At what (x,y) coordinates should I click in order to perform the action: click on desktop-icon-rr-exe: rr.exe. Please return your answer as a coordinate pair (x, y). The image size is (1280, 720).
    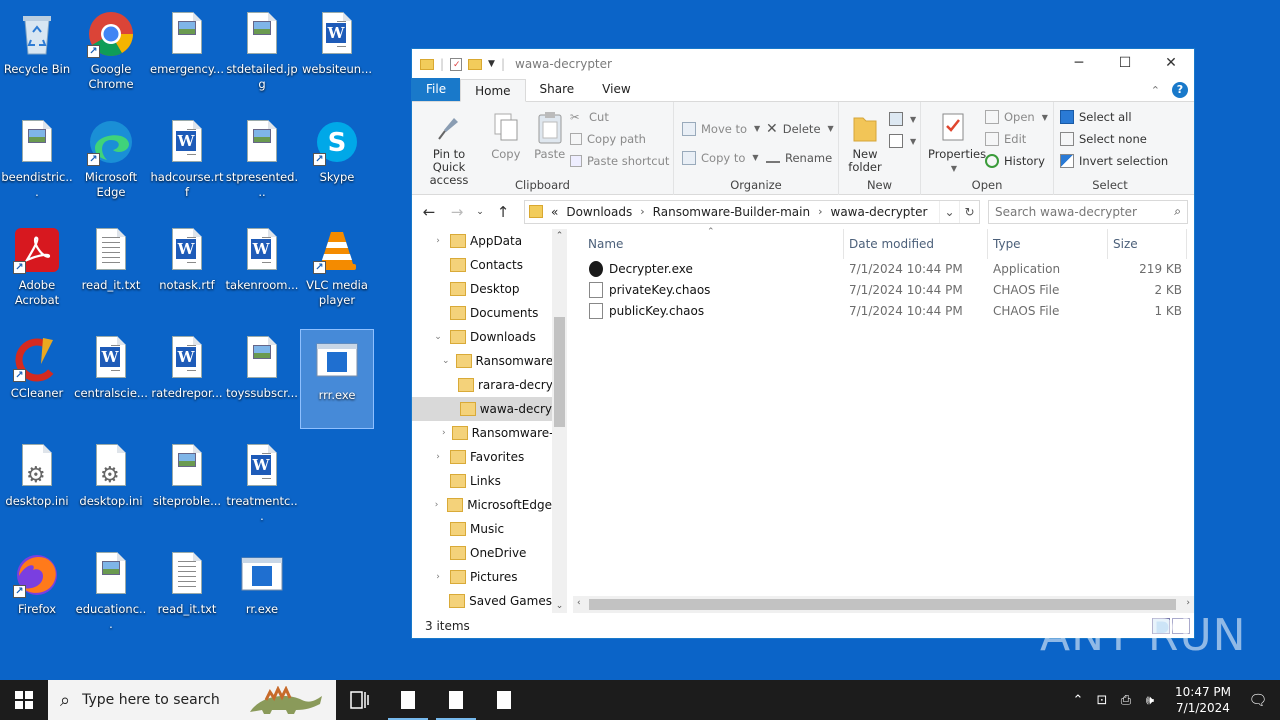
    Looking at the image, I should click on (262, 594).